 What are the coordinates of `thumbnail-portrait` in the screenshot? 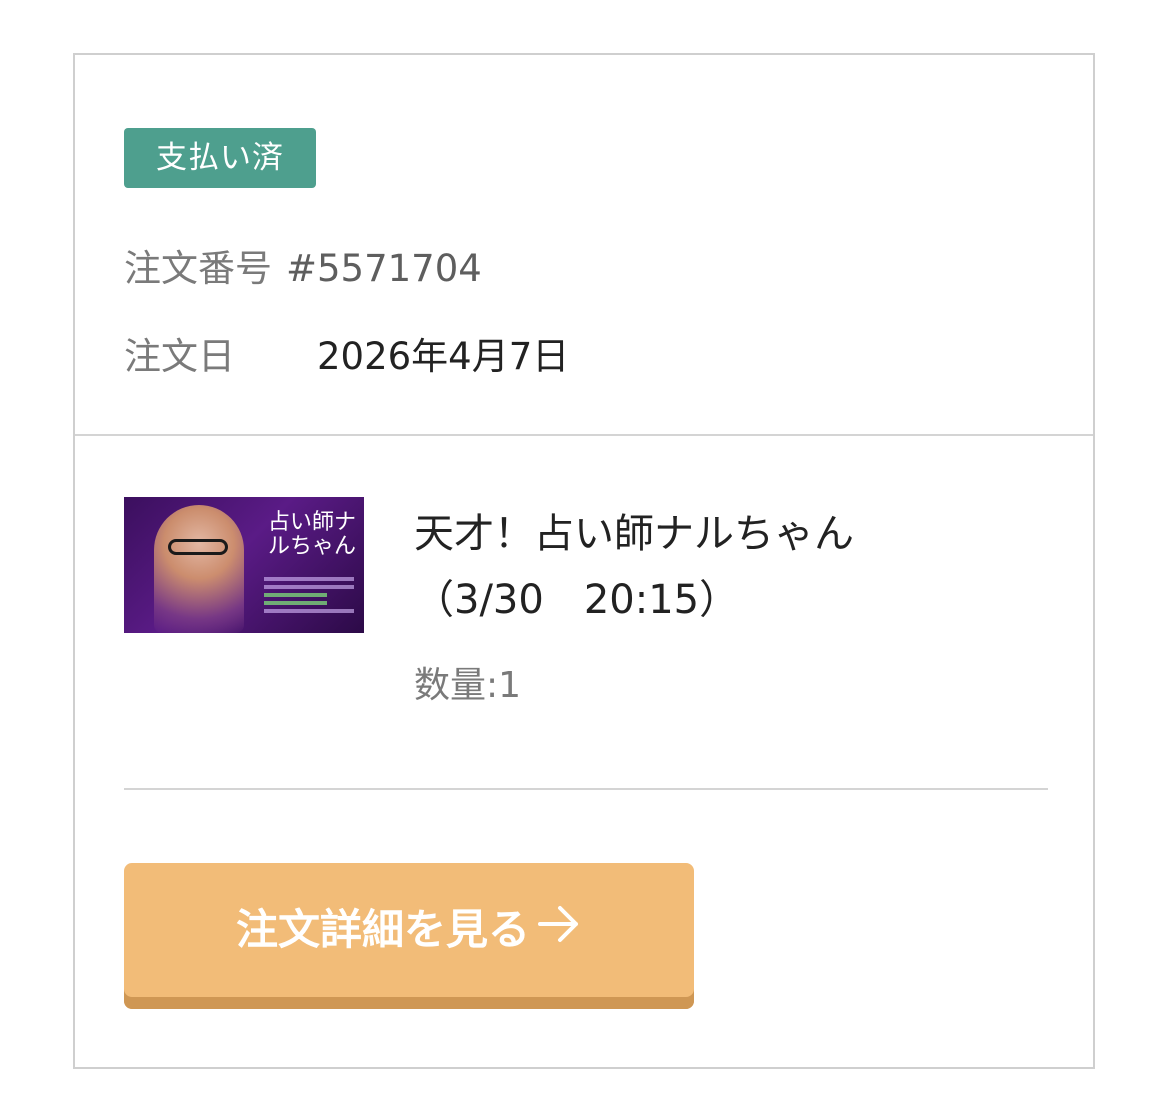 It's located at (199, 569).